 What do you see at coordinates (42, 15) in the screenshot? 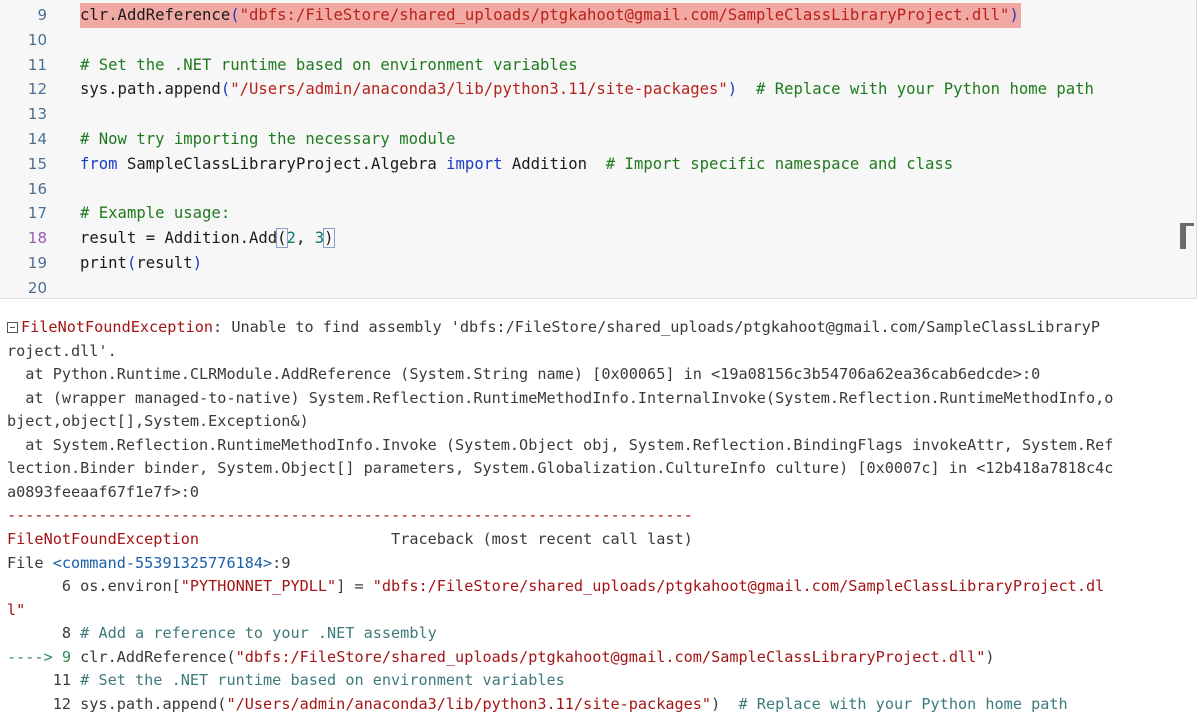
I see `line-number: 9` at bounding box center [42, 15].